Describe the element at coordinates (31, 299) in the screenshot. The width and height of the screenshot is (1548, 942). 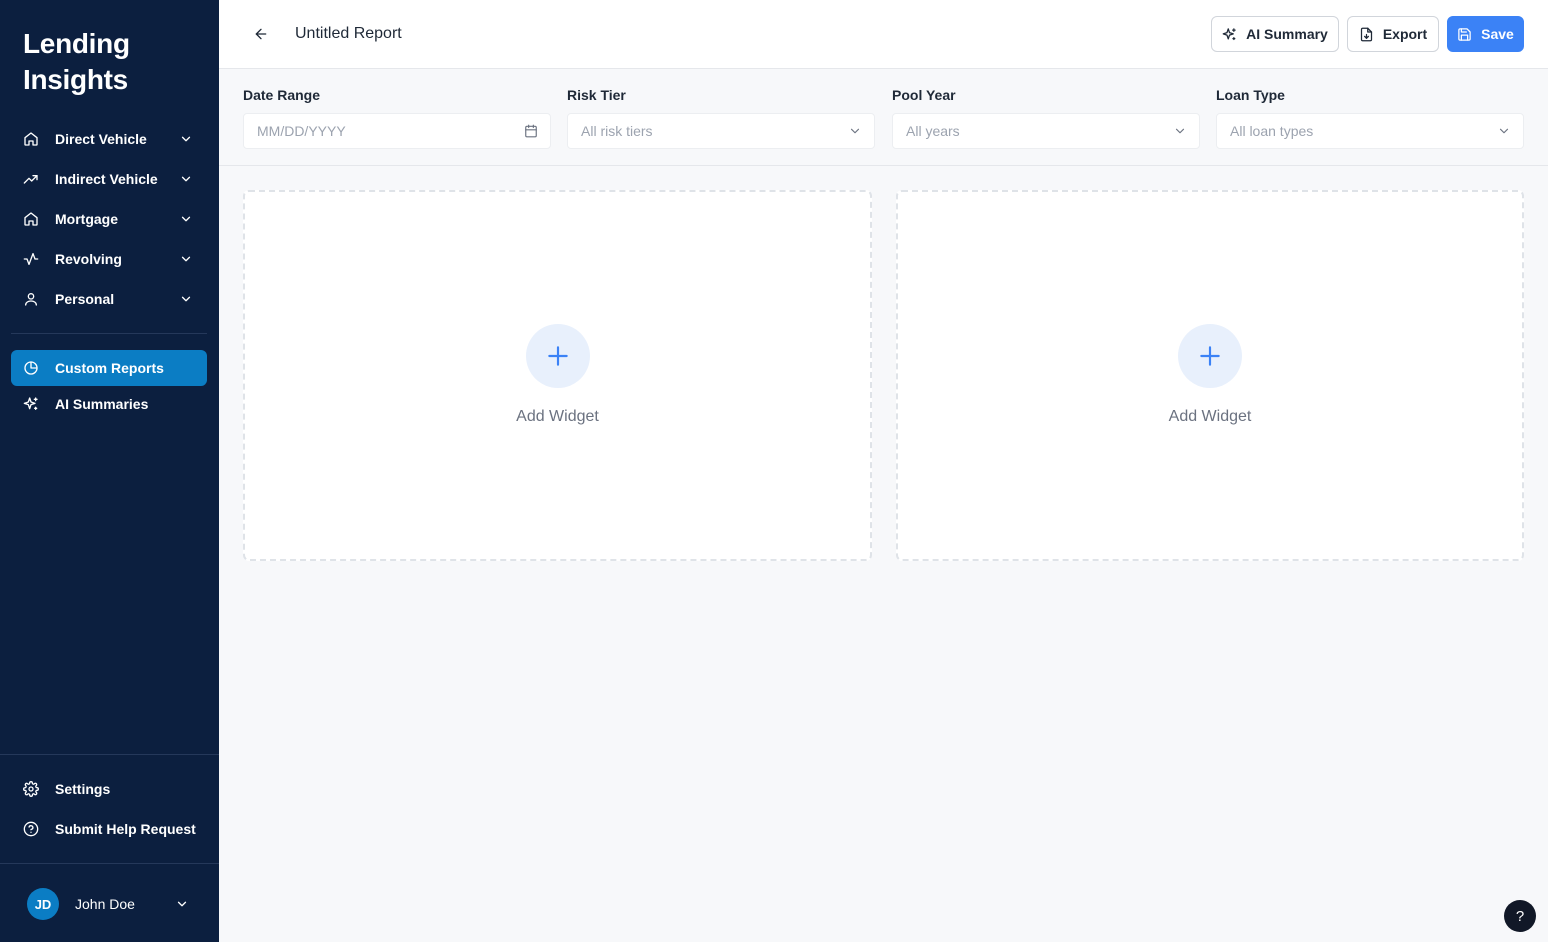
I see `user-icon` at that location.